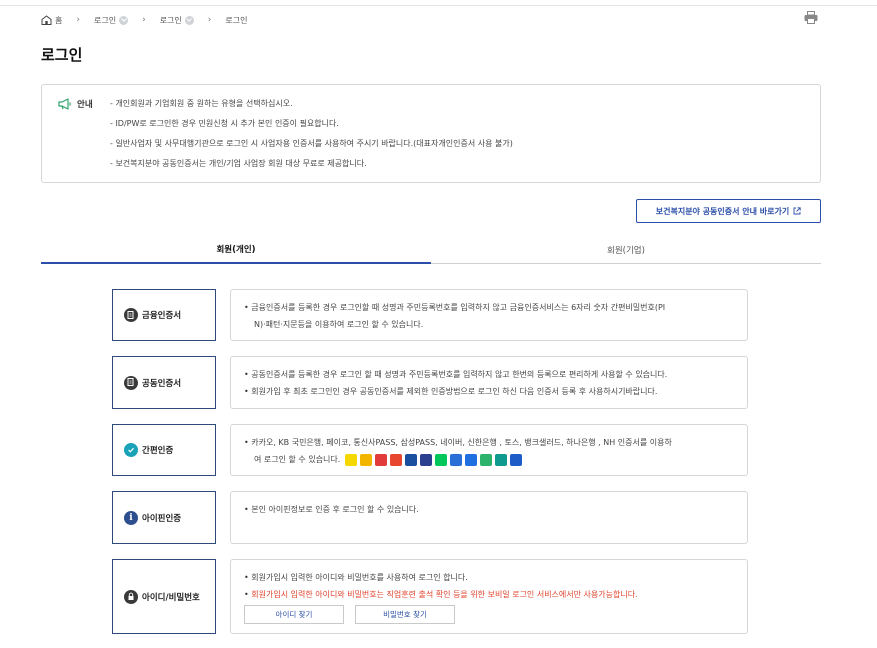  I want to click on breadcrumb: 홈 › 로그인 › 로그인 › 로그인, so click(144, 20).